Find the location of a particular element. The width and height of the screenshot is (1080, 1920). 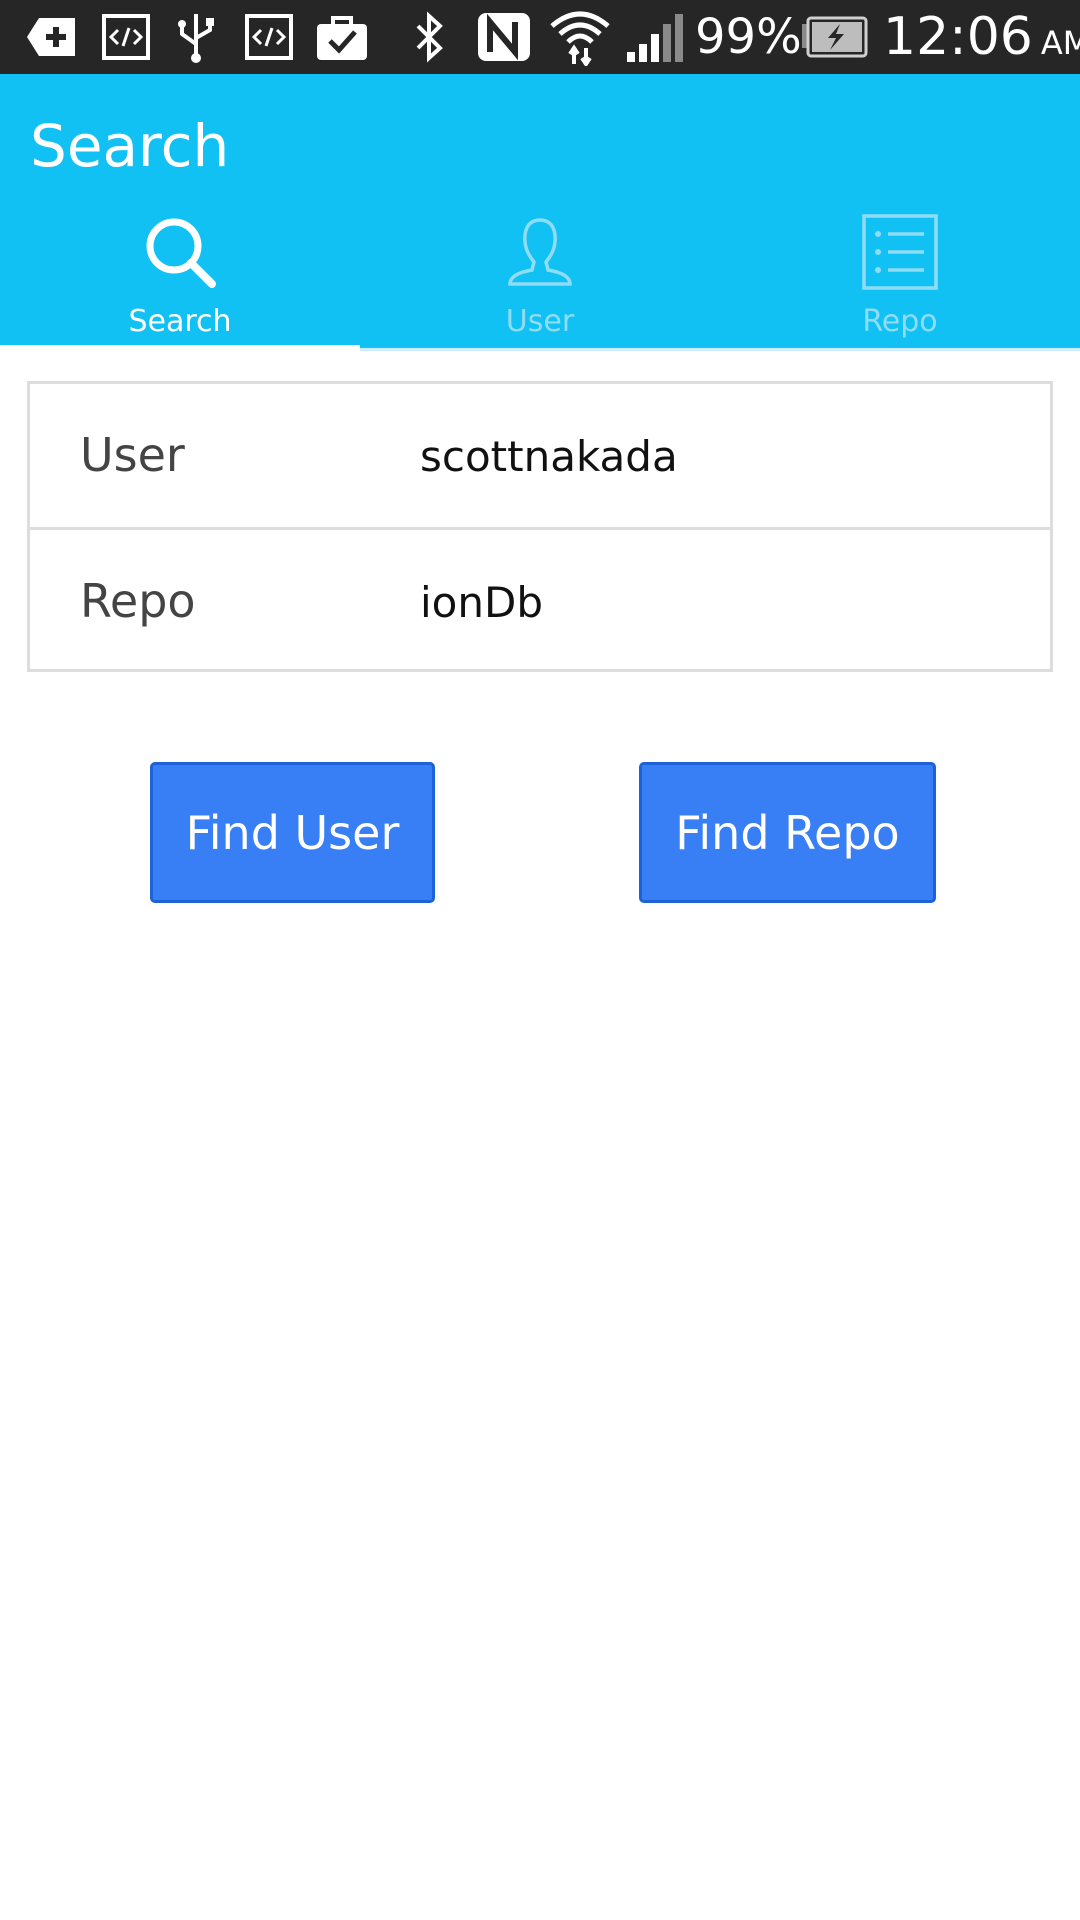

clock-time: 12:06 is located at coordinates (958, 37).